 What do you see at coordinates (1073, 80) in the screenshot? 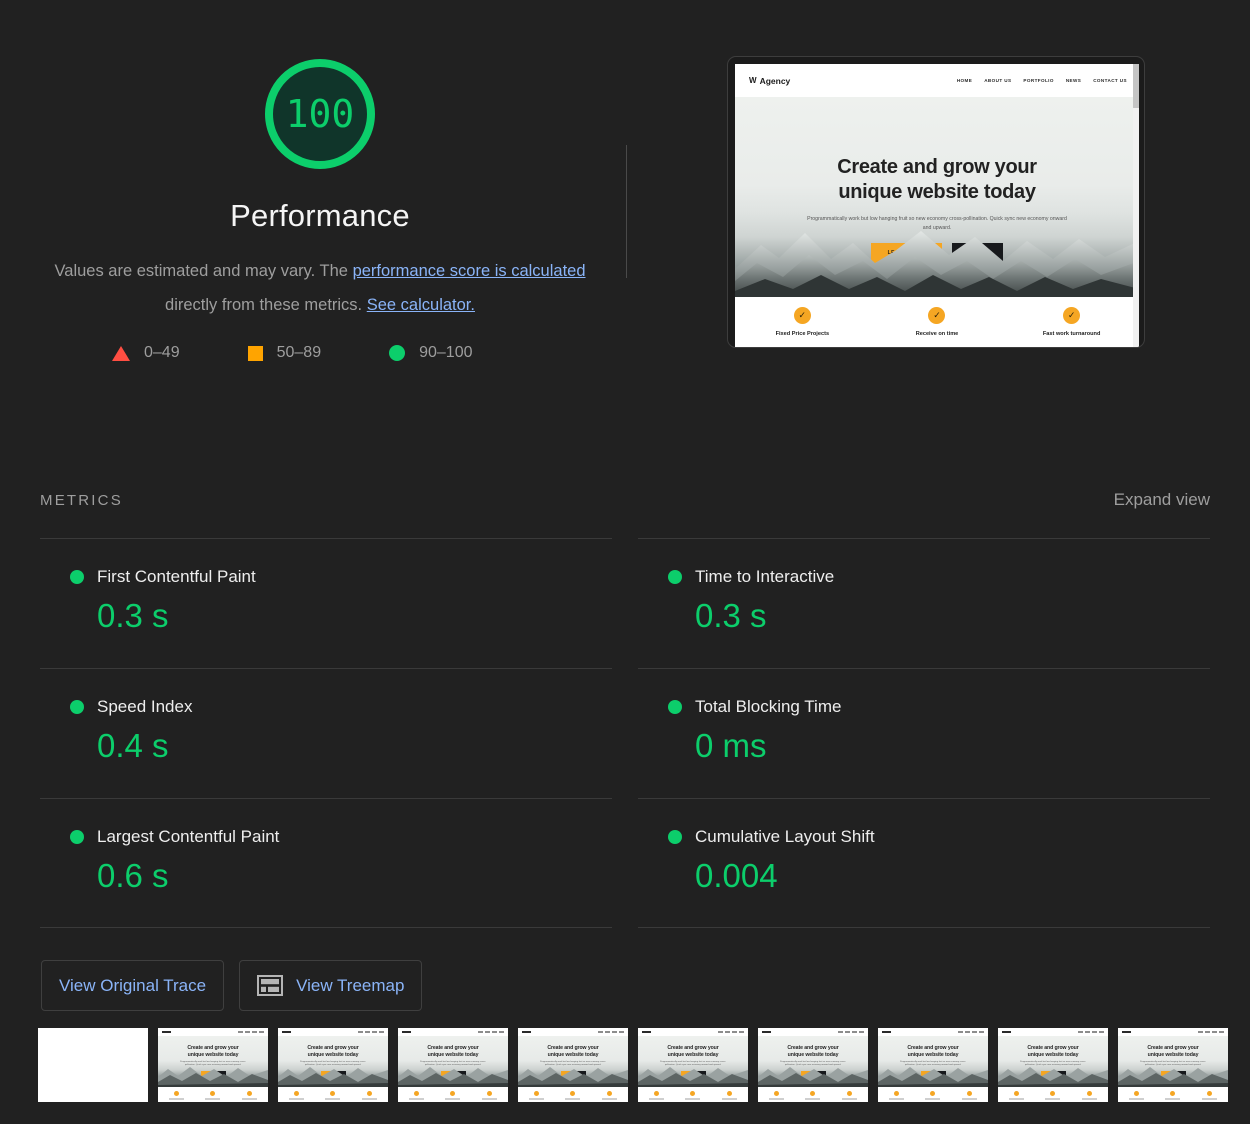
I see `preview-menu-item-news: NEWS` at bounding box center [1073, 80].